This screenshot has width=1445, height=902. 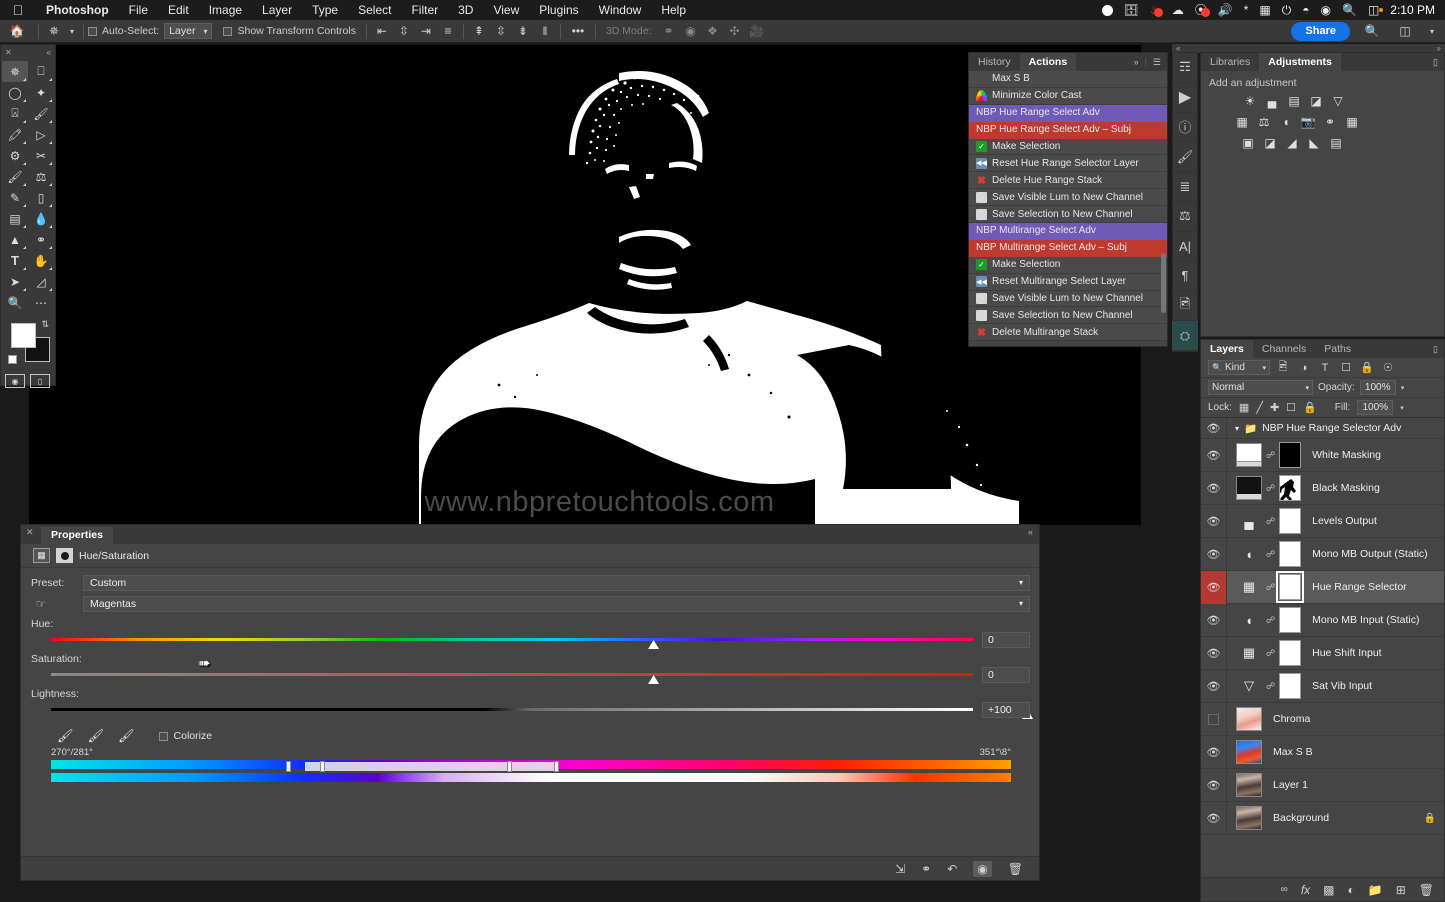 What do you see at coordinates (1328, 890) in the screenshot?
I see `add-mask-icon: ▩` at bounding box center [1328, 890].